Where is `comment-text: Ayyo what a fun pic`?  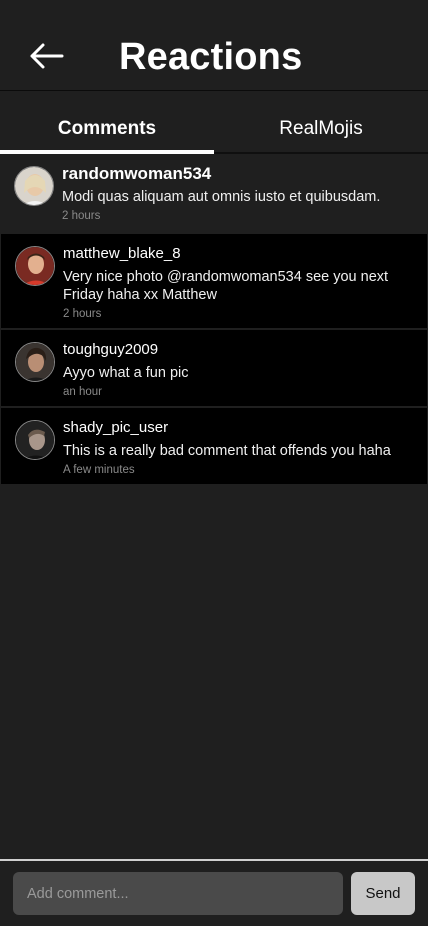
comment-text: Ayyo what a fun pic is located at coordinates (126, 373).